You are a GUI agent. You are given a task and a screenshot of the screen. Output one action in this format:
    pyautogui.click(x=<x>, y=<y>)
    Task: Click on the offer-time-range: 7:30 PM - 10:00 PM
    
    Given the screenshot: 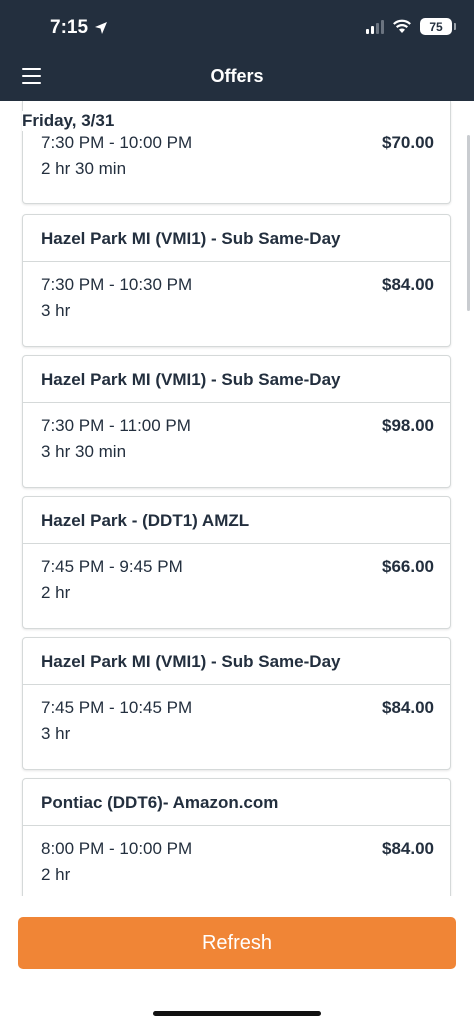 What is the action you would take?
    pyautogui.click(x=117, y=142)
    